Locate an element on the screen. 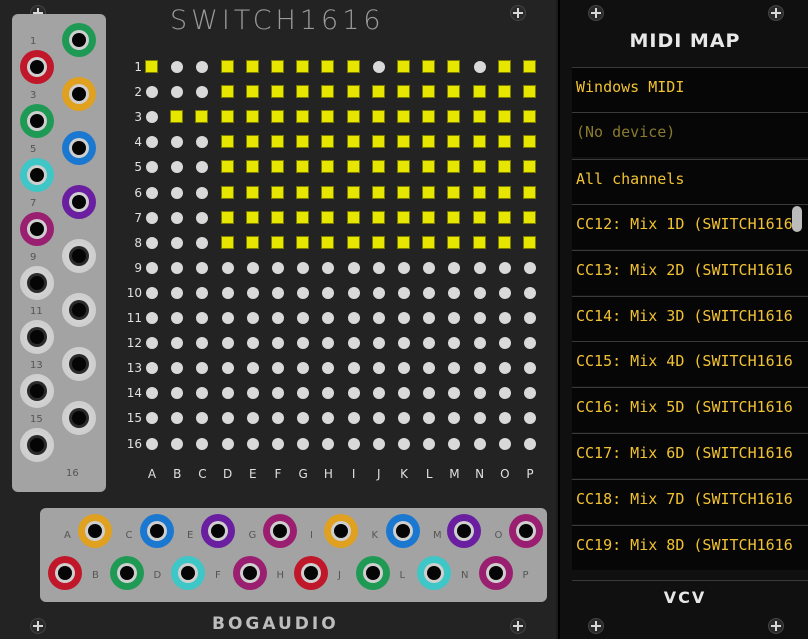 Image resolution: width=808 pixels, height=639 pixels. switch-cell-13C is located at coordinates (202, 368).